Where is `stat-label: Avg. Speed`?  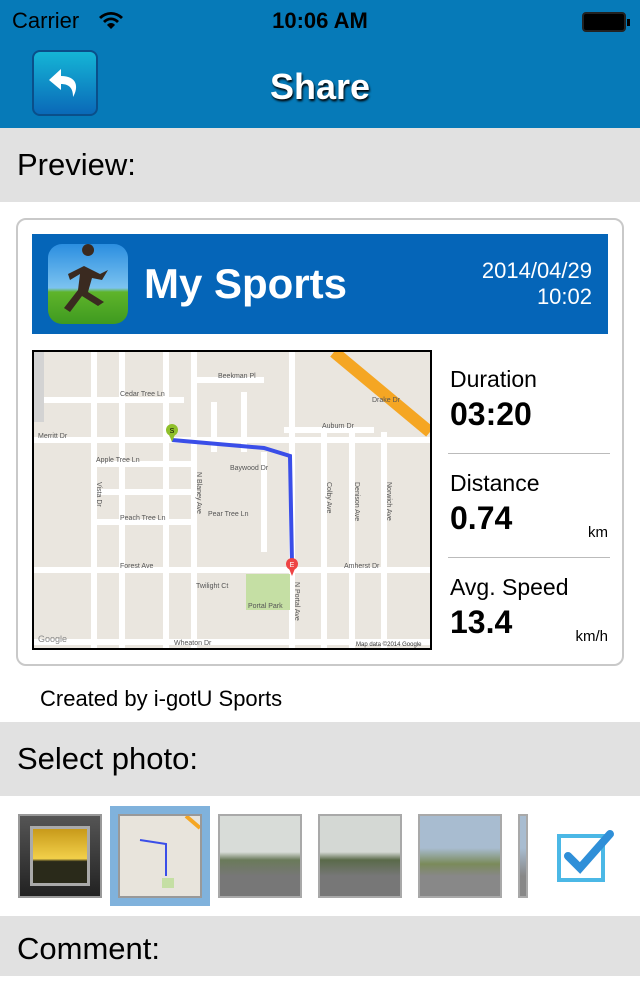 stat-label: Avg. Speed is located at coordinates (509, 587).